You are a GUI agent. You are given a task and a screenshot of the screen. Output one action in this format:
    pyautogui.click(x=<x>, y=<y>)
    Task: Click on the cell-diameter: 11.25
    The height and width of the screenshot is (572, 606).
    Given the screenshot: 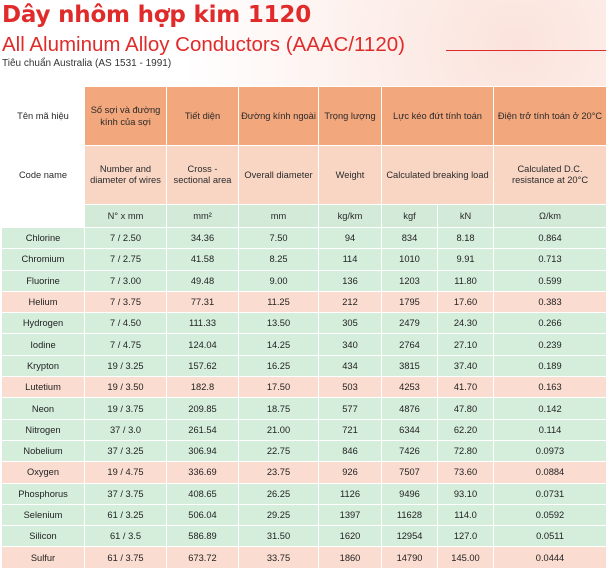 What is the action you would take?
    pyautogui.click(x=278, y=302)
    